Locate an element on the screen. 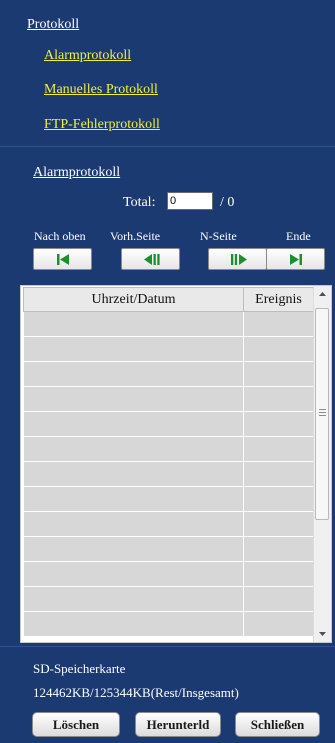 The image size is (335, 743). scroll-up-arrow-icon is located at coordinates (322, 294).